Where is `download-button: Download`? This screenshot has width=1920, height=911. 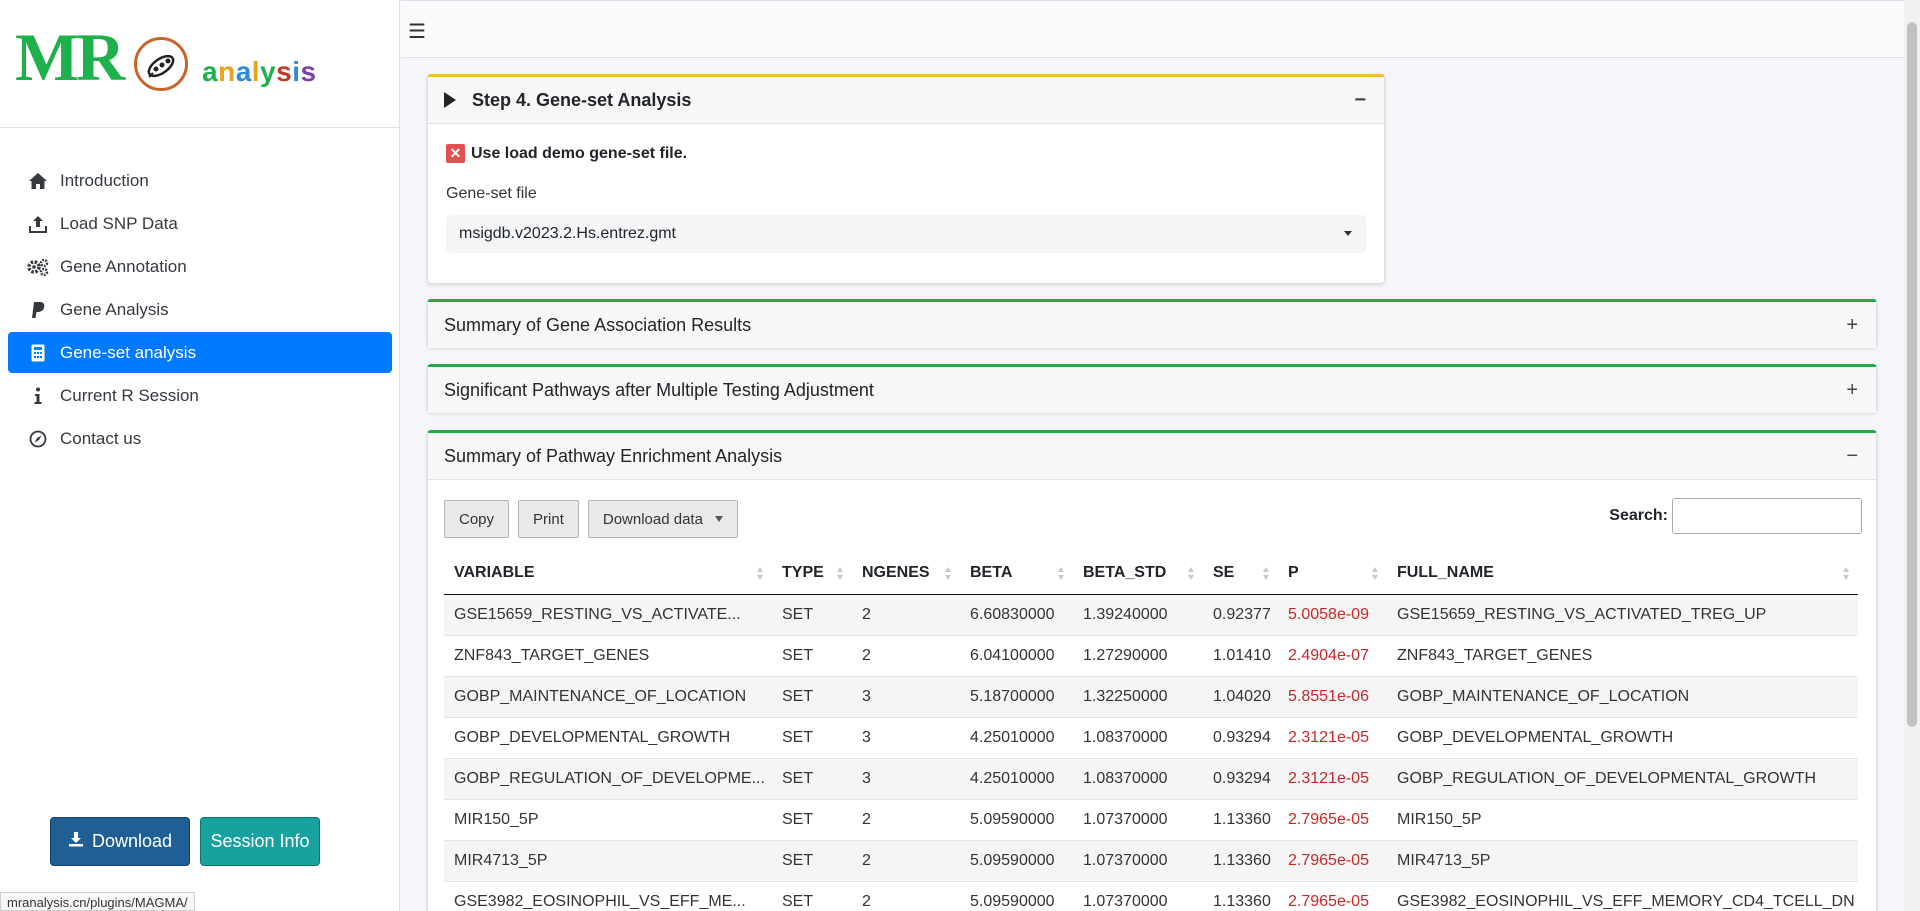 download-button: Download is located at coordinates (120, 841).